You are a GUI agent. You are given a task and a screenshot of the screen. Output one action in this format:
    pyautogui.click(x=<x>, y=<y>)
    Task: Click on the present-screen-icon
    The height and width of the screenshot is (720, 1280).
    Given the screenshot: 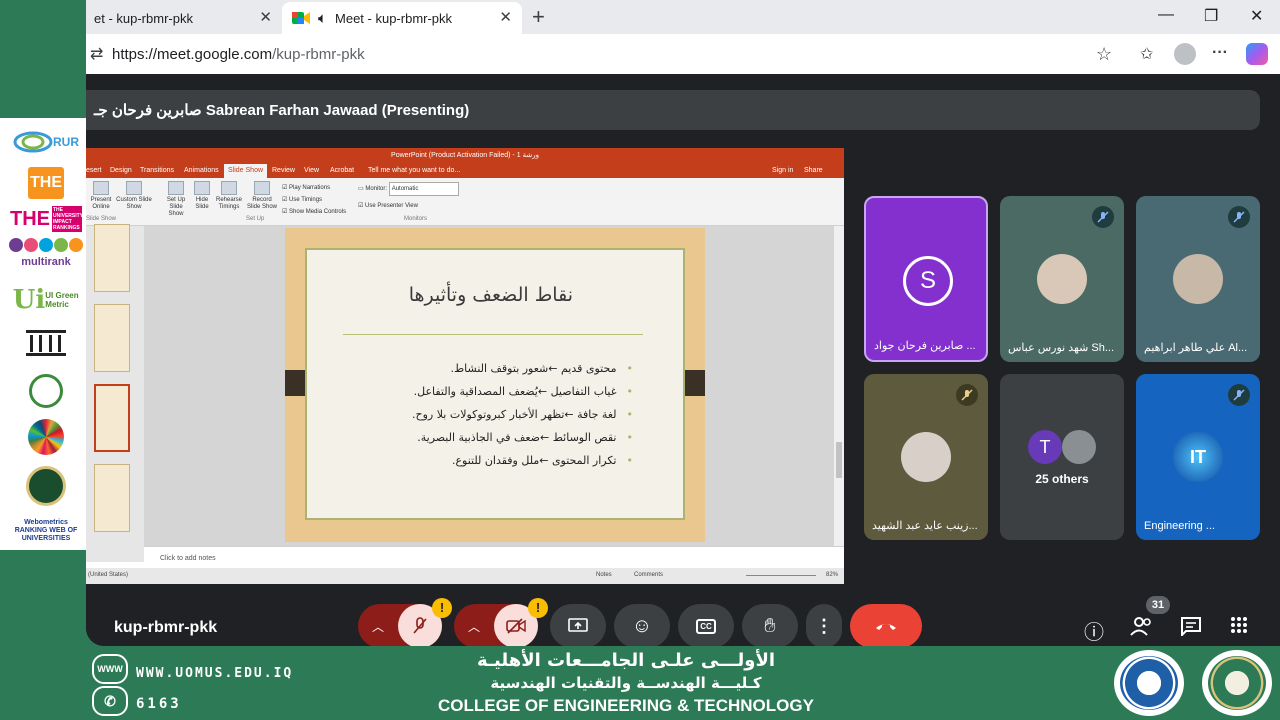 What is the action you would take?
    pyautogui.click(x=578, y=625)
    